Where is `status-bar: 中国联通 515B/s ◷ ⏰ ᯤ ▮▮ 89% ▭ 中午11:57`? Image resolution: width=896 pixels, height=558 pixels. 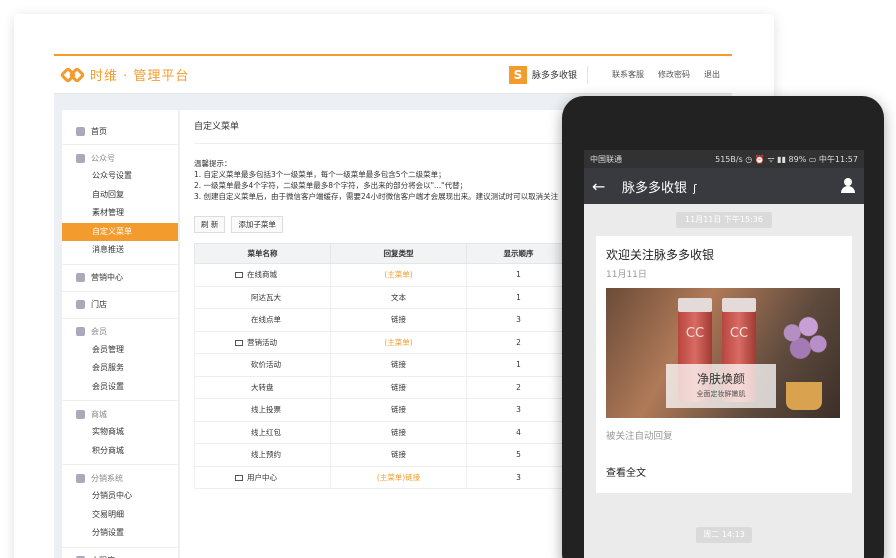 status-bar: 中国联通 515B/s ◷ ⏰ ᯤ ▮▮ 89% ▭ 中午11:57 is located at coordinates (724, 159).